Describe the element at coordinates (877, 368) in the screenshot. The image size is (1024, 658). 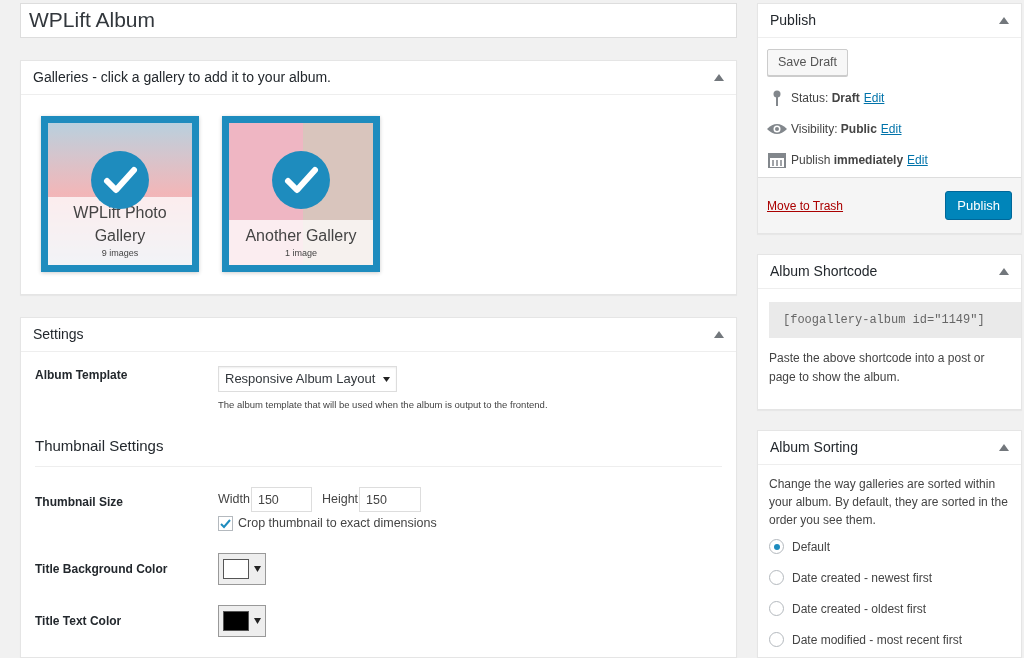
I see `help-text: Paste the above shortcode into a post or page to show the album.` at that location.